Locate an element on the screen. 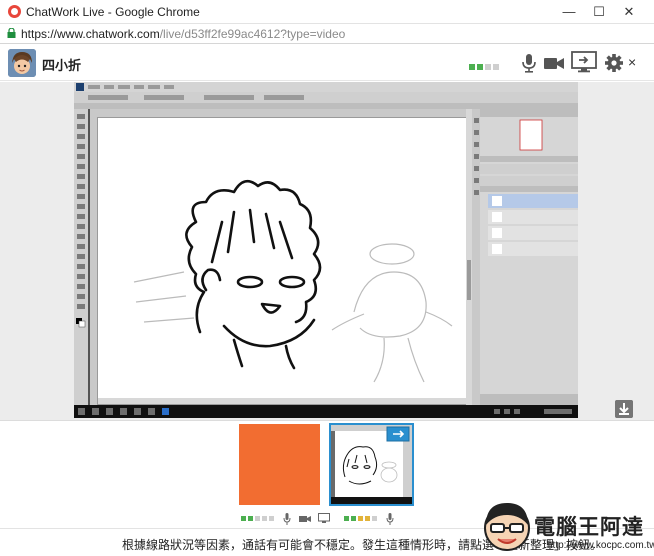  thumbnail-controls-orange is located at coordinates (286, 518).